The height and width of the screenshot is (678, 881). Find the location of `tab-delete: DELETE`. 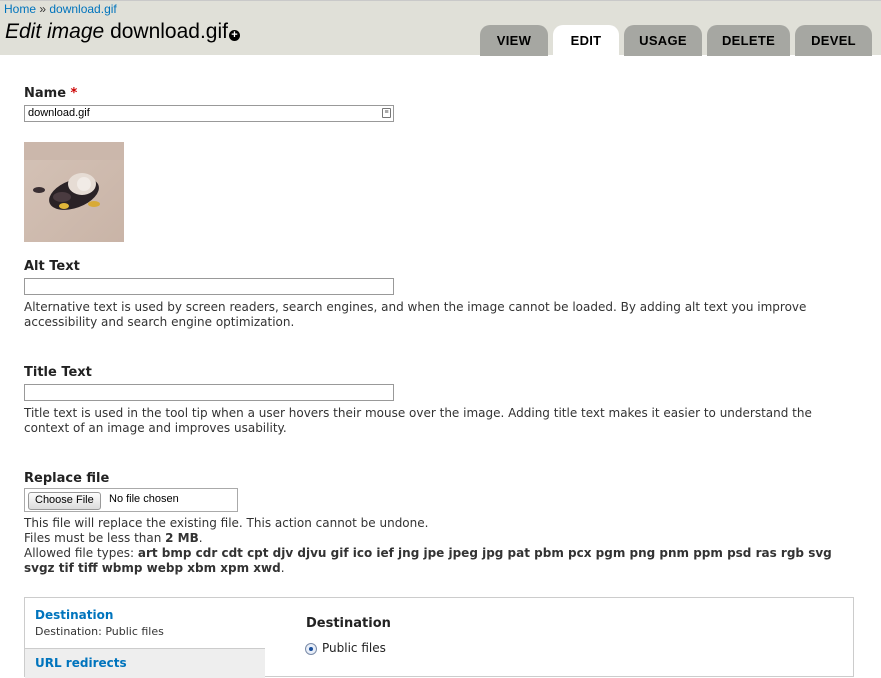

tab-delete: DELETE is located at coordinates (748, 40).